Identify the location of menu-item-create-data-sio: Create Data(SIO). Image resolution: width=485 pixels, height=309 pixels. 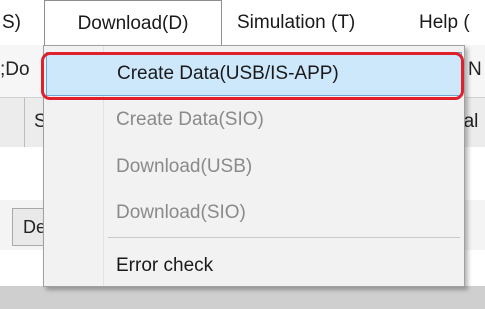
(254, 120).